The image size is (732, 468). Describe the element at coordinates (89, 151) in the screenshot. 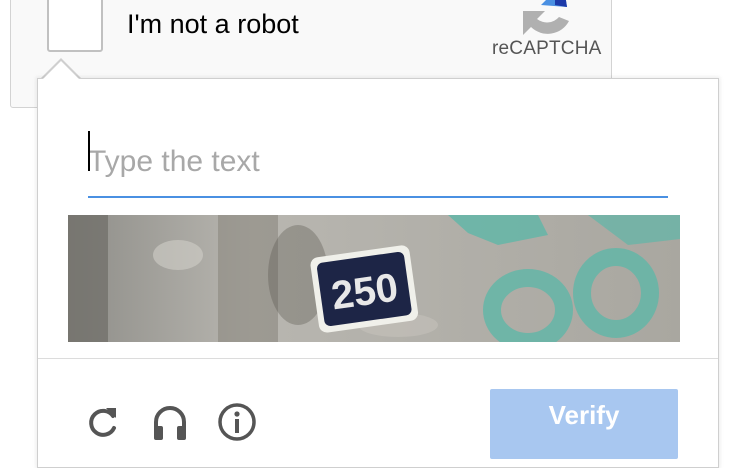

I see `text-caret` at that location.